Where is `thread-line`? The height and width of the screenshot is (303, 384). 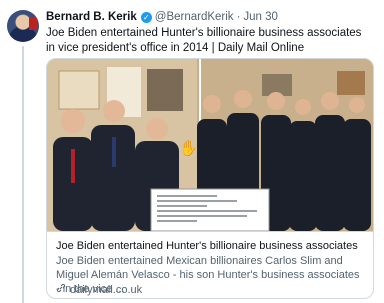 thread-line is located at coordinates (23, 174).